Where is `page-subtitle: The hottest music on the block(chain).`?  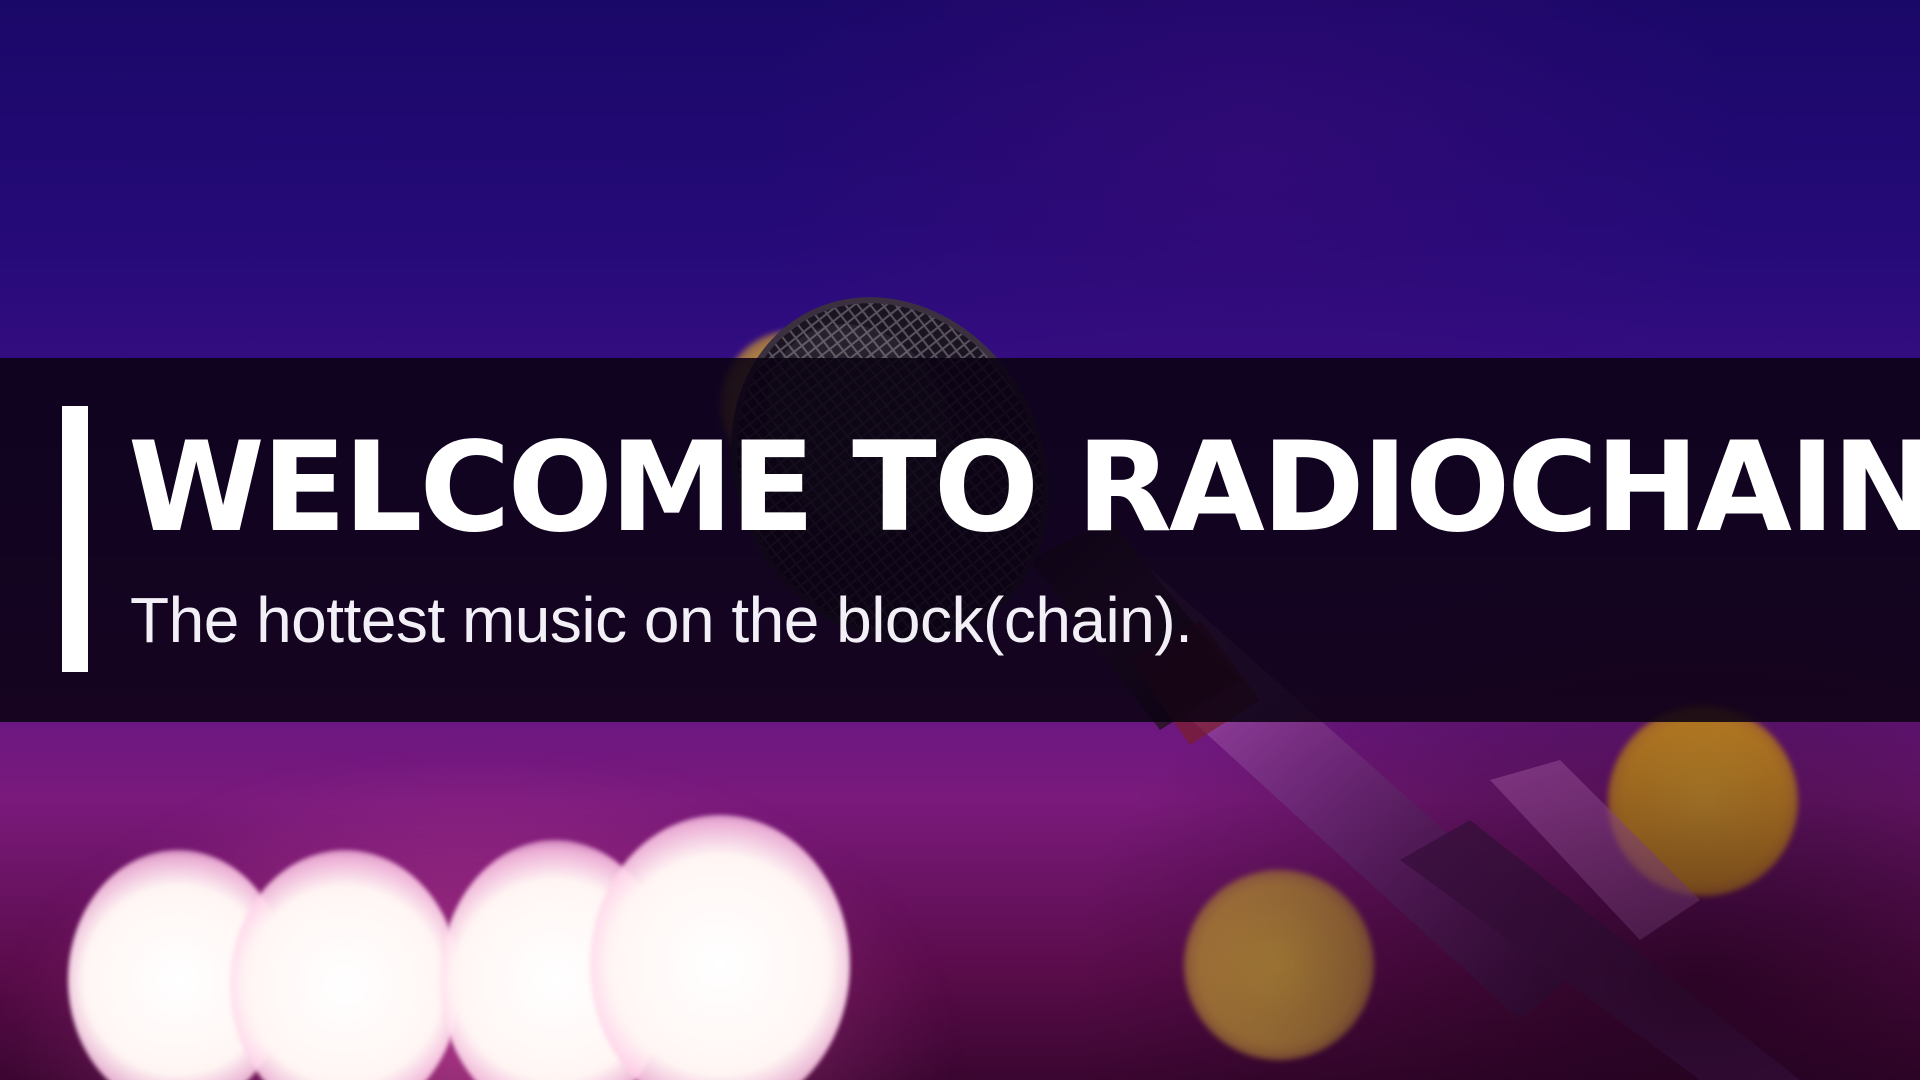
page-subtitle: The hottest music on the block(chain). is located at coordinates (661, 620).